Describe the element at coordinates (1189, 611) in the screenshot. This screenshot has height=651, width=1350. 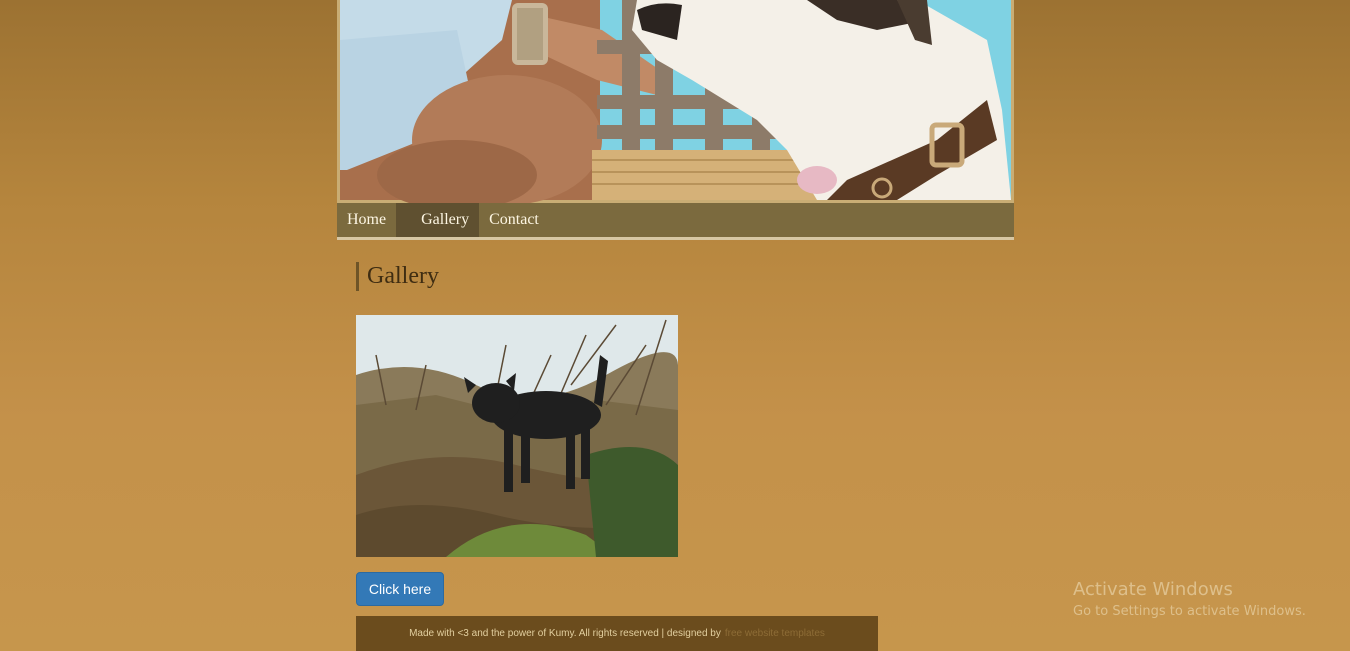
I see `watermark-subtitle: Go to Settings to activate Windows.` at that location.